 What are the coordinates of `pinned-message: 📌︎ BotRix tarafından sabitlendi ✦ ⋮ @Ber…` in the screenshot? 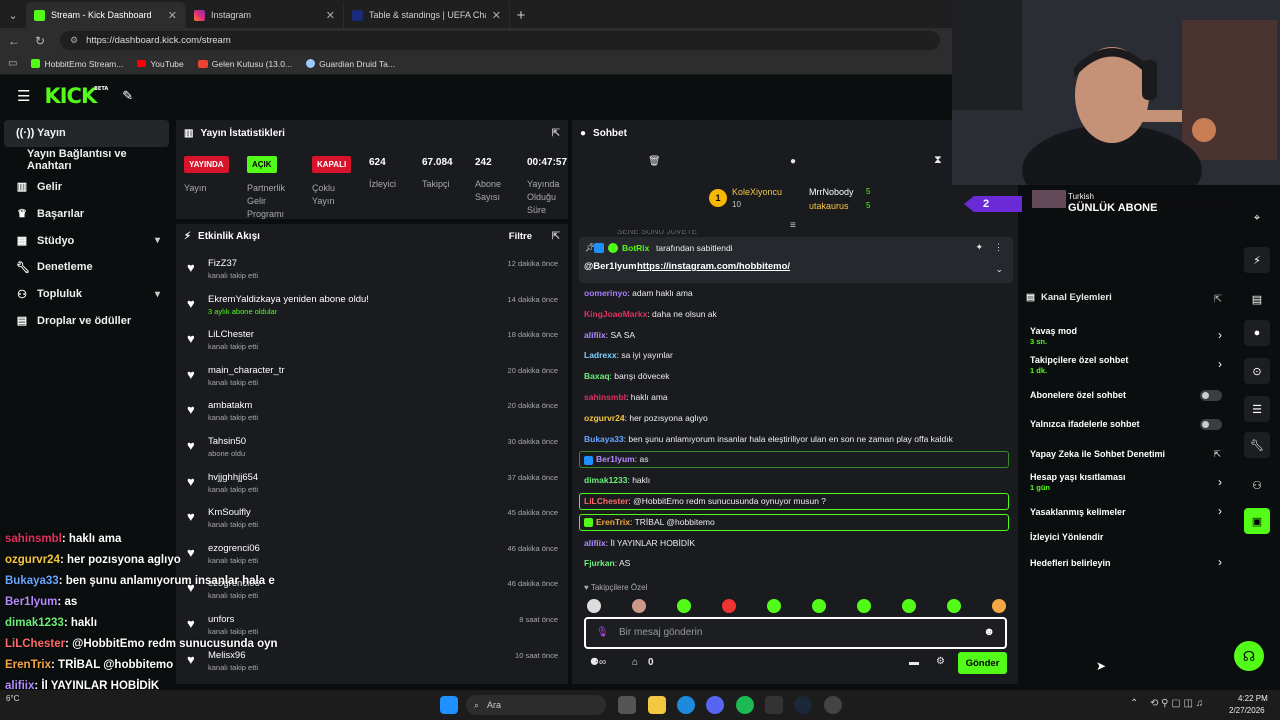 It's located at (796, 260).